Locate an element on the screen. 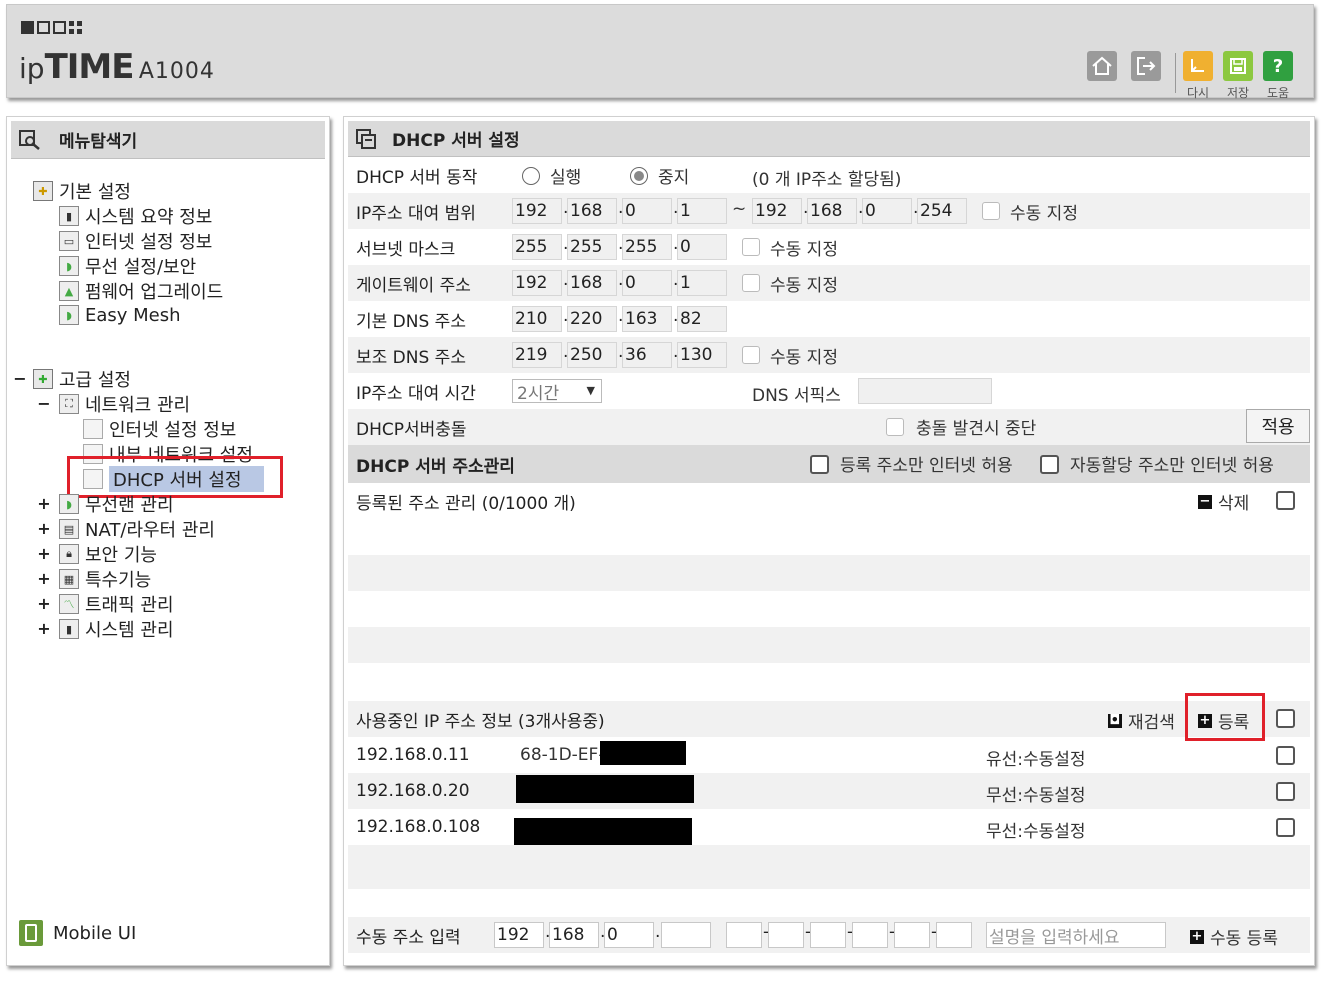  home-icon is located at coordinates (1102, 65).